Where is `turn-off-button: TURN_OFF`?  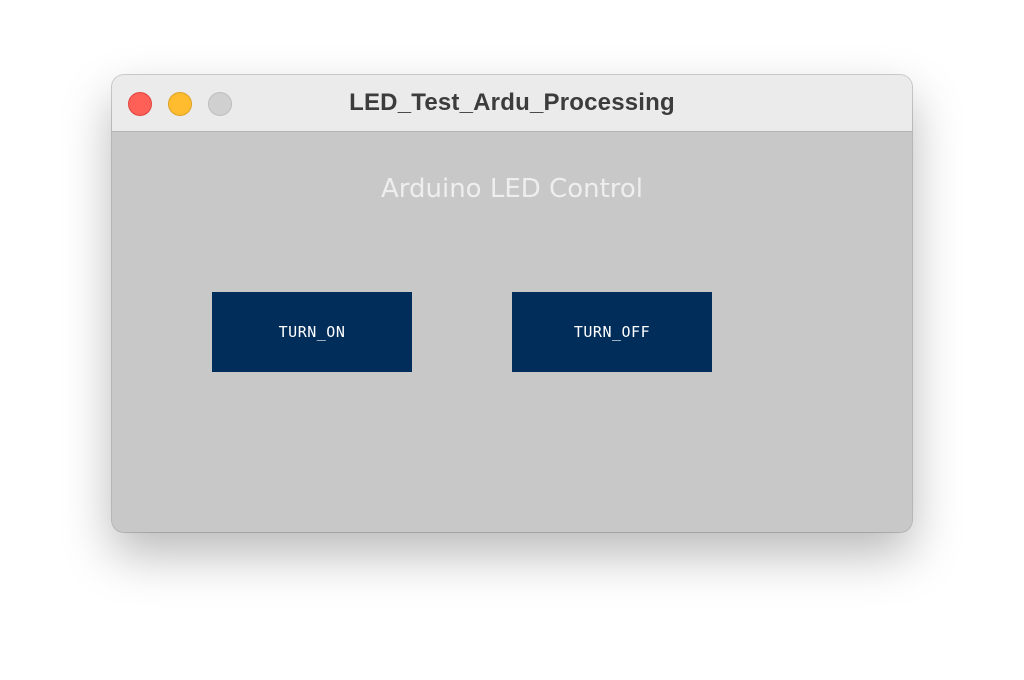 turn-off-button: TURN_OFF is located at coordinates (612, 332).